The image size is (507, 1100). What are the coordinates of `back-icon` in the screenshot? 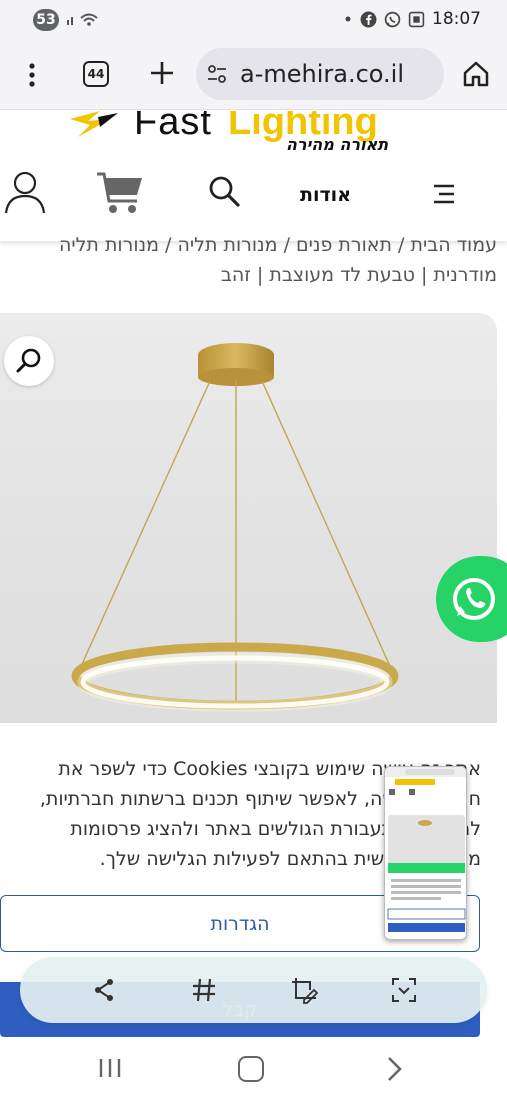 It's located at (394, 1069).